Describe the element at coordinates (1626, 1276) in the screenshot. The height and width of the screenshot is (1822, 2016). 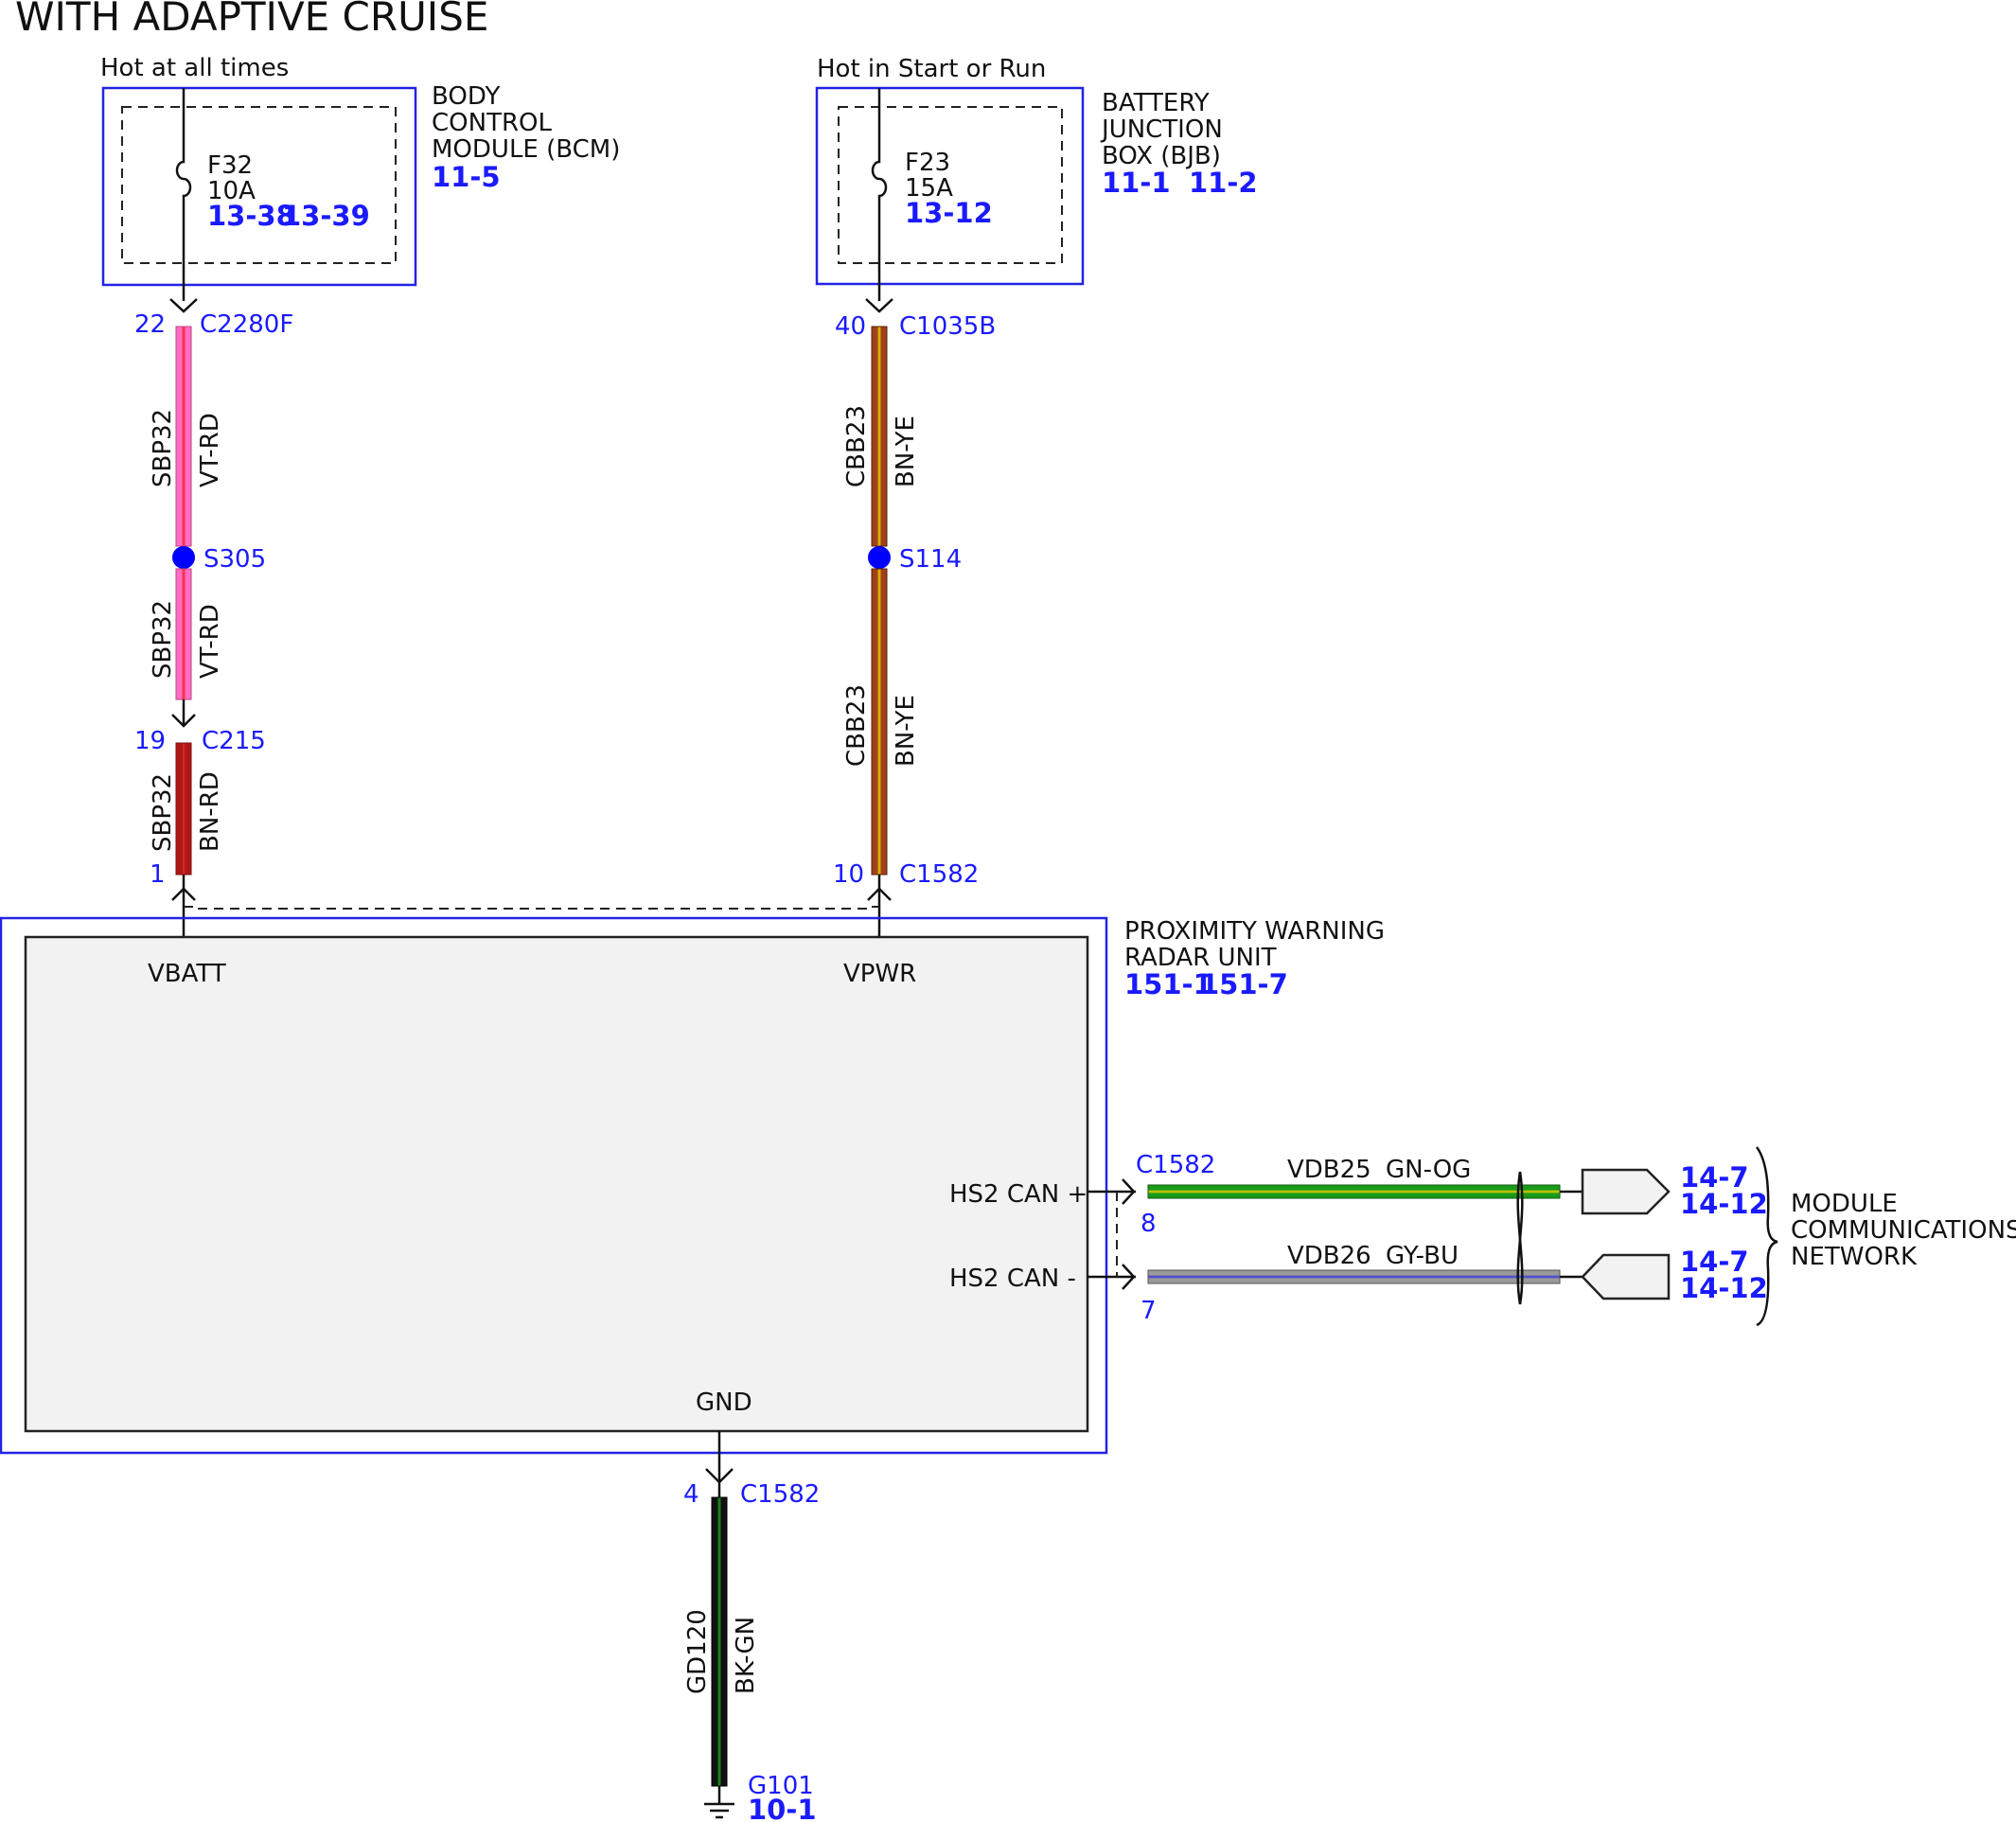
I see `can-minus-incoming-connector` at that location.